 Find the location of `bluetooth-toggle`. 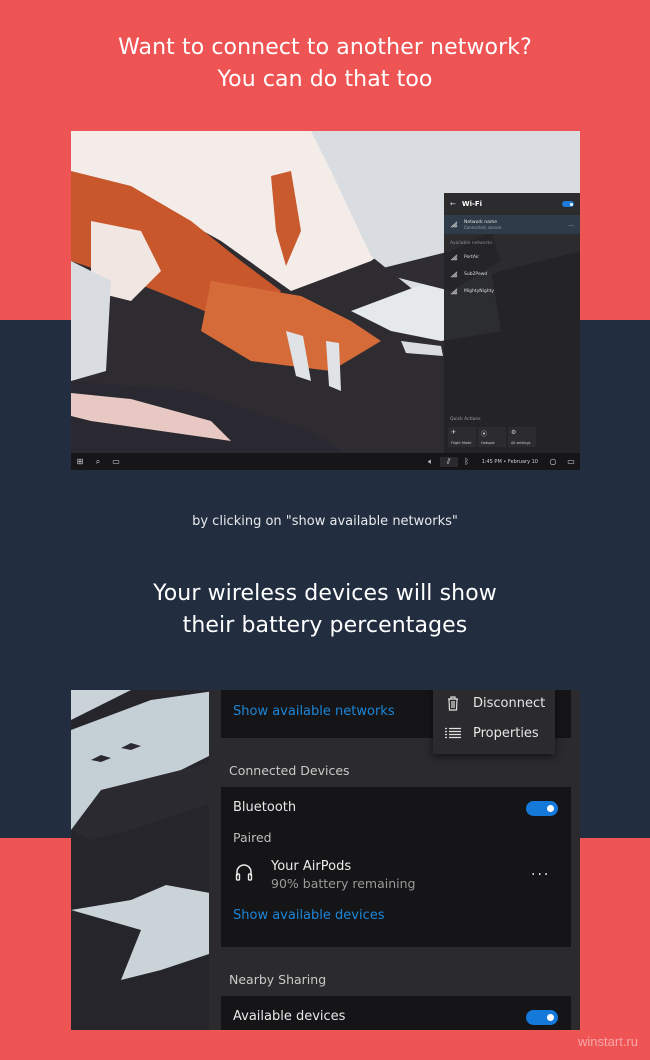

bluetooth-toggle is located at coordinates (542, 808).